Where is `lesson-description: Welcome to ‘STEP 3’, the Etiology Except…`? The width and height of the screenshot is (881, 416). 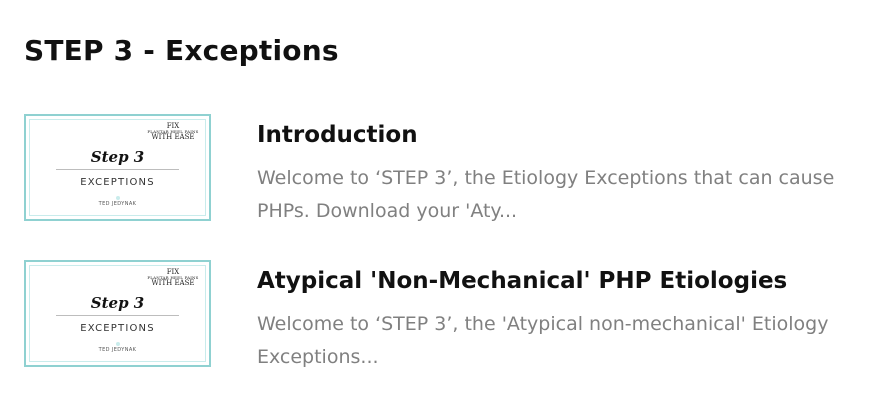 lesson-description: Welcome to ‘STEP 3’, the Etiology Except… is located at coordinates (546, 194).